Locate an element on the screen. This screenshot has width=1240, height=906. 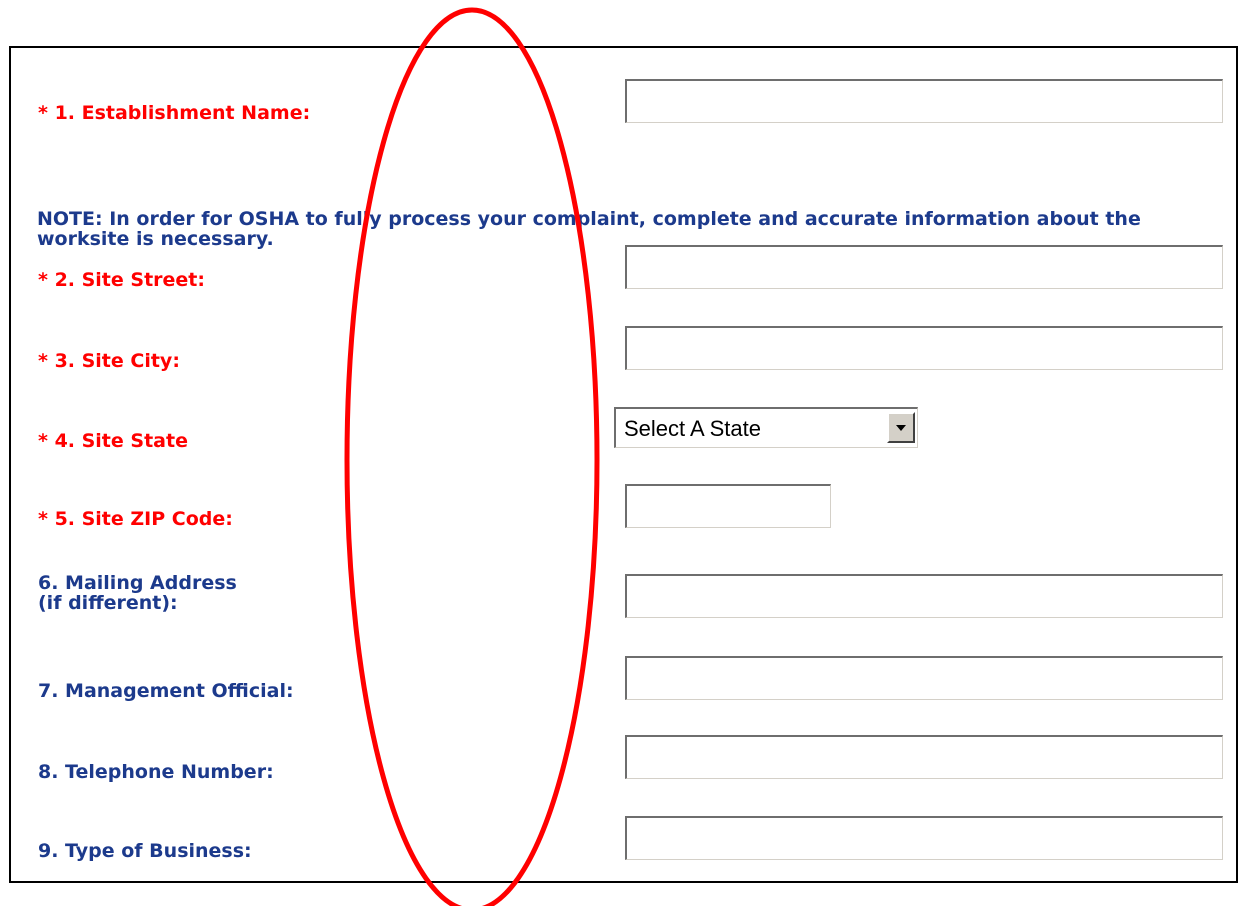
dropdown-button is located at coordinates (901, 427).